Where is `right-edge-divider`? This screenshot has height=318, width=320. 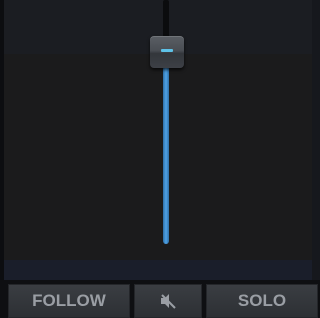 right-edge-divider is located at coordinates (316, 140).